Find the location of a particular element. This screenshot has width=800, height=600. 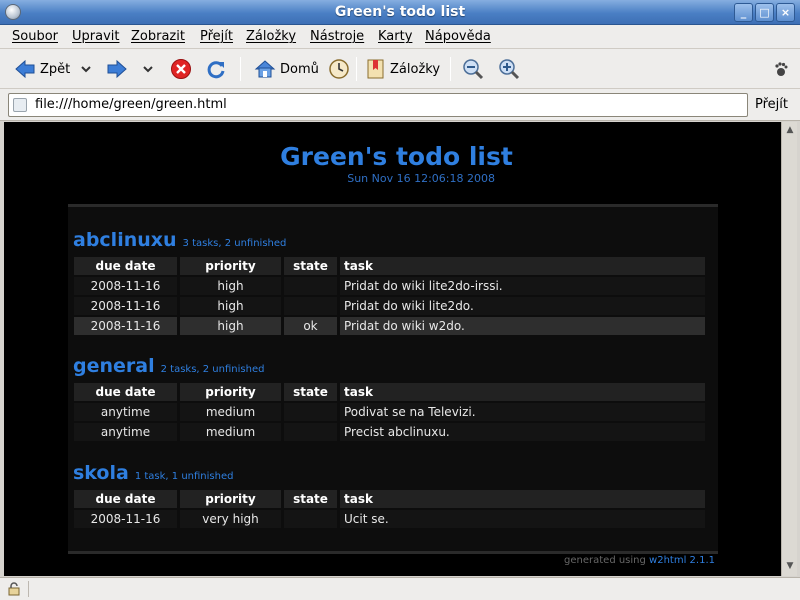

minimize-button: _ is located at coordinates (743, 12).